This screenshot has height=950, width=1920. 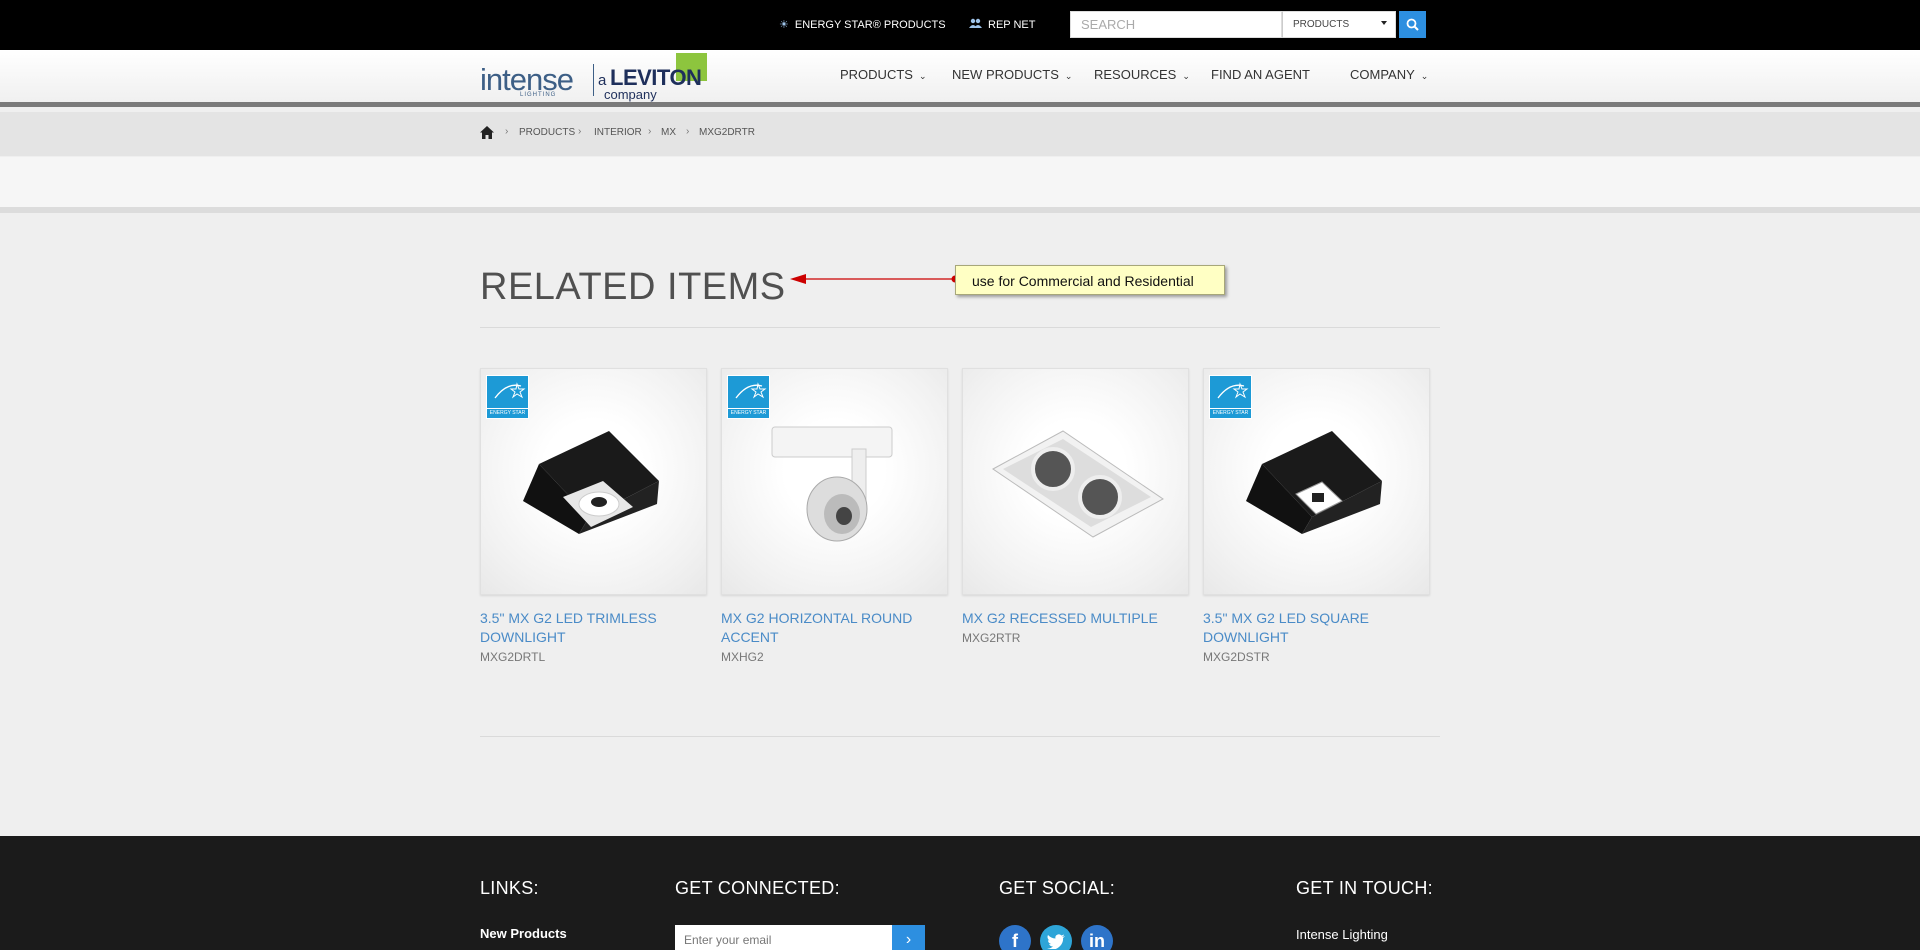 What do you see at coordinates (668, 132) in the screenshot?
I see `breadcrumb-mx: MX` at bounding box center [668, 132].